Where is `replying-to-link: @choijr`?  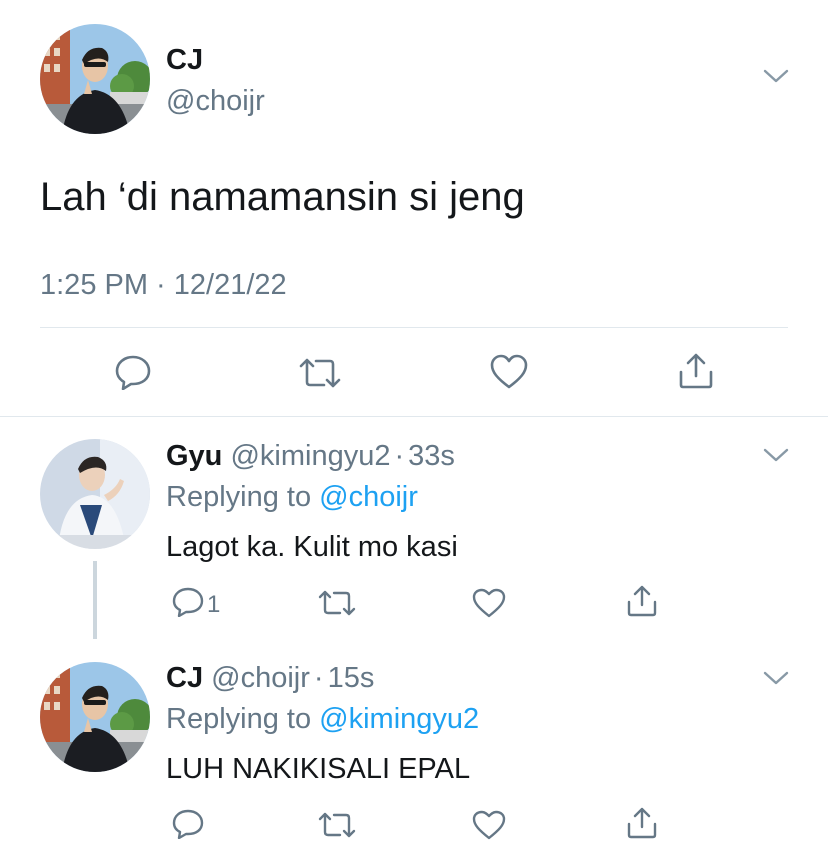 replying-to-link: @choijr is located at coordinates (368, 497).